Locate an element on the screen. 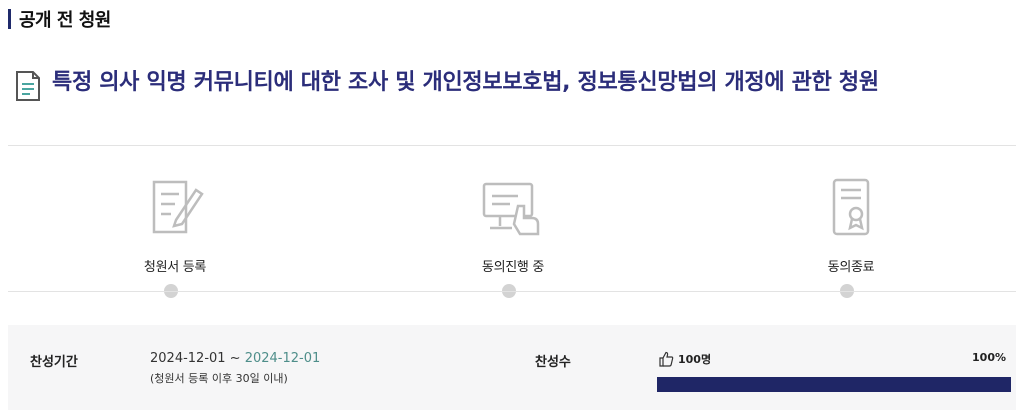 This screenshot has height=410, width=1024. like-count: 100명 is located at coordinates (684, 359).